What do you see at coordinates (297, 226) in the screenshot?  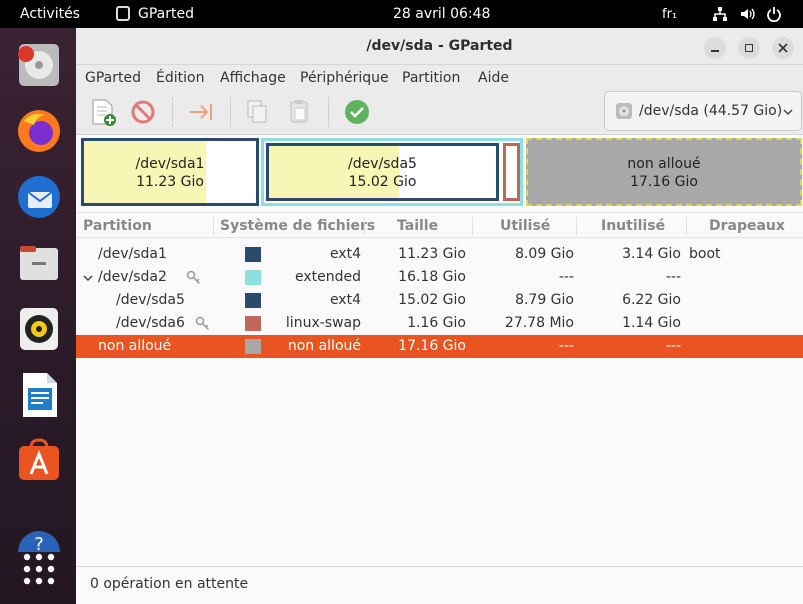 I see `column-filesystem: Système de fichiers` at bounding box center [297, 226].